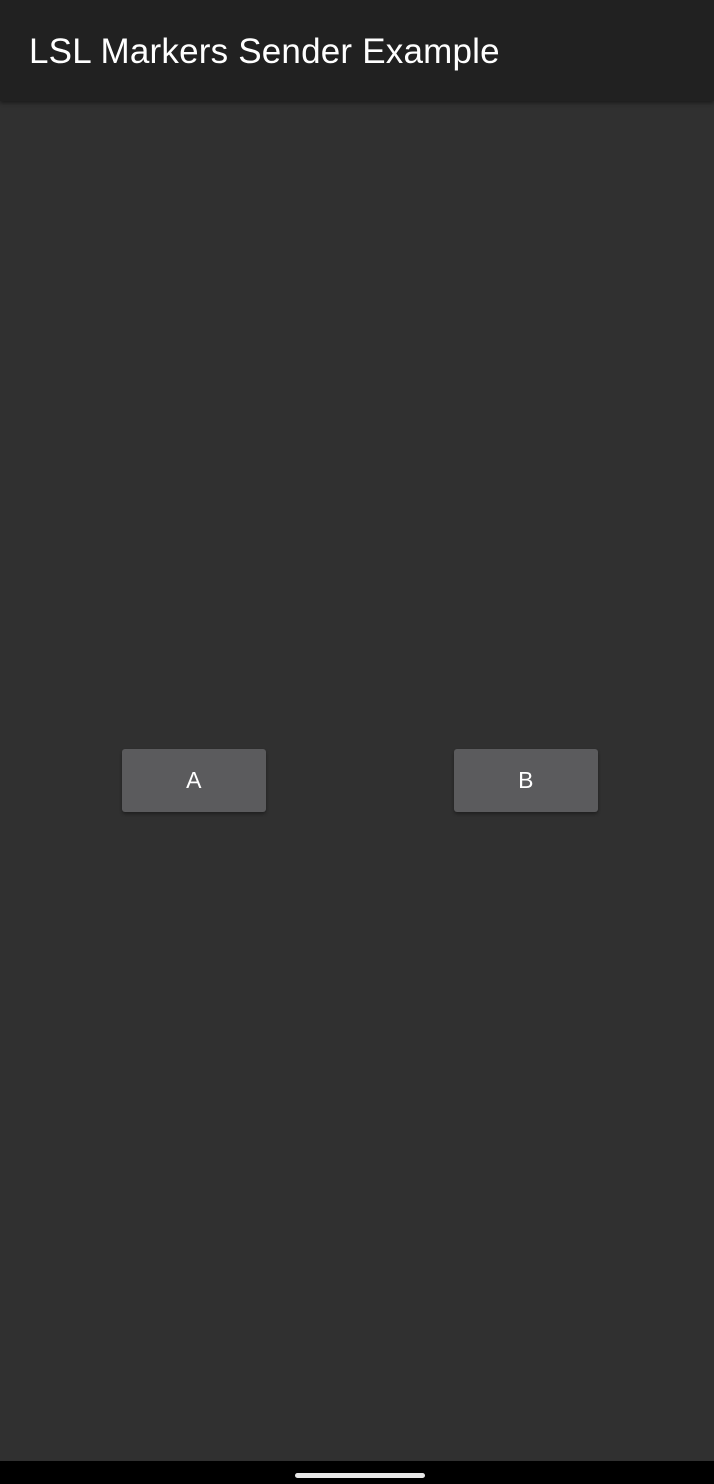 Image resolution: width=714 pixels, height=1484 pixels. I want to click on app-title: LSL Markers Sender Example, so click(264, 51).